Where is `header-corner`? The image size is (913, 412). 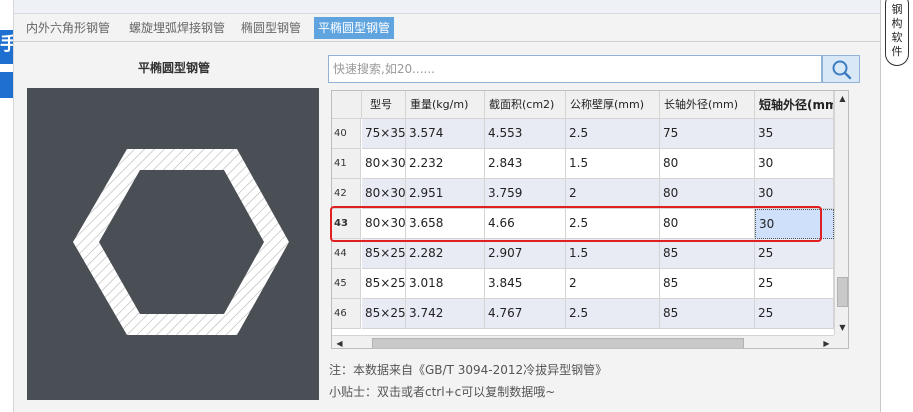
header-corner is located at coordinates (347, 105).